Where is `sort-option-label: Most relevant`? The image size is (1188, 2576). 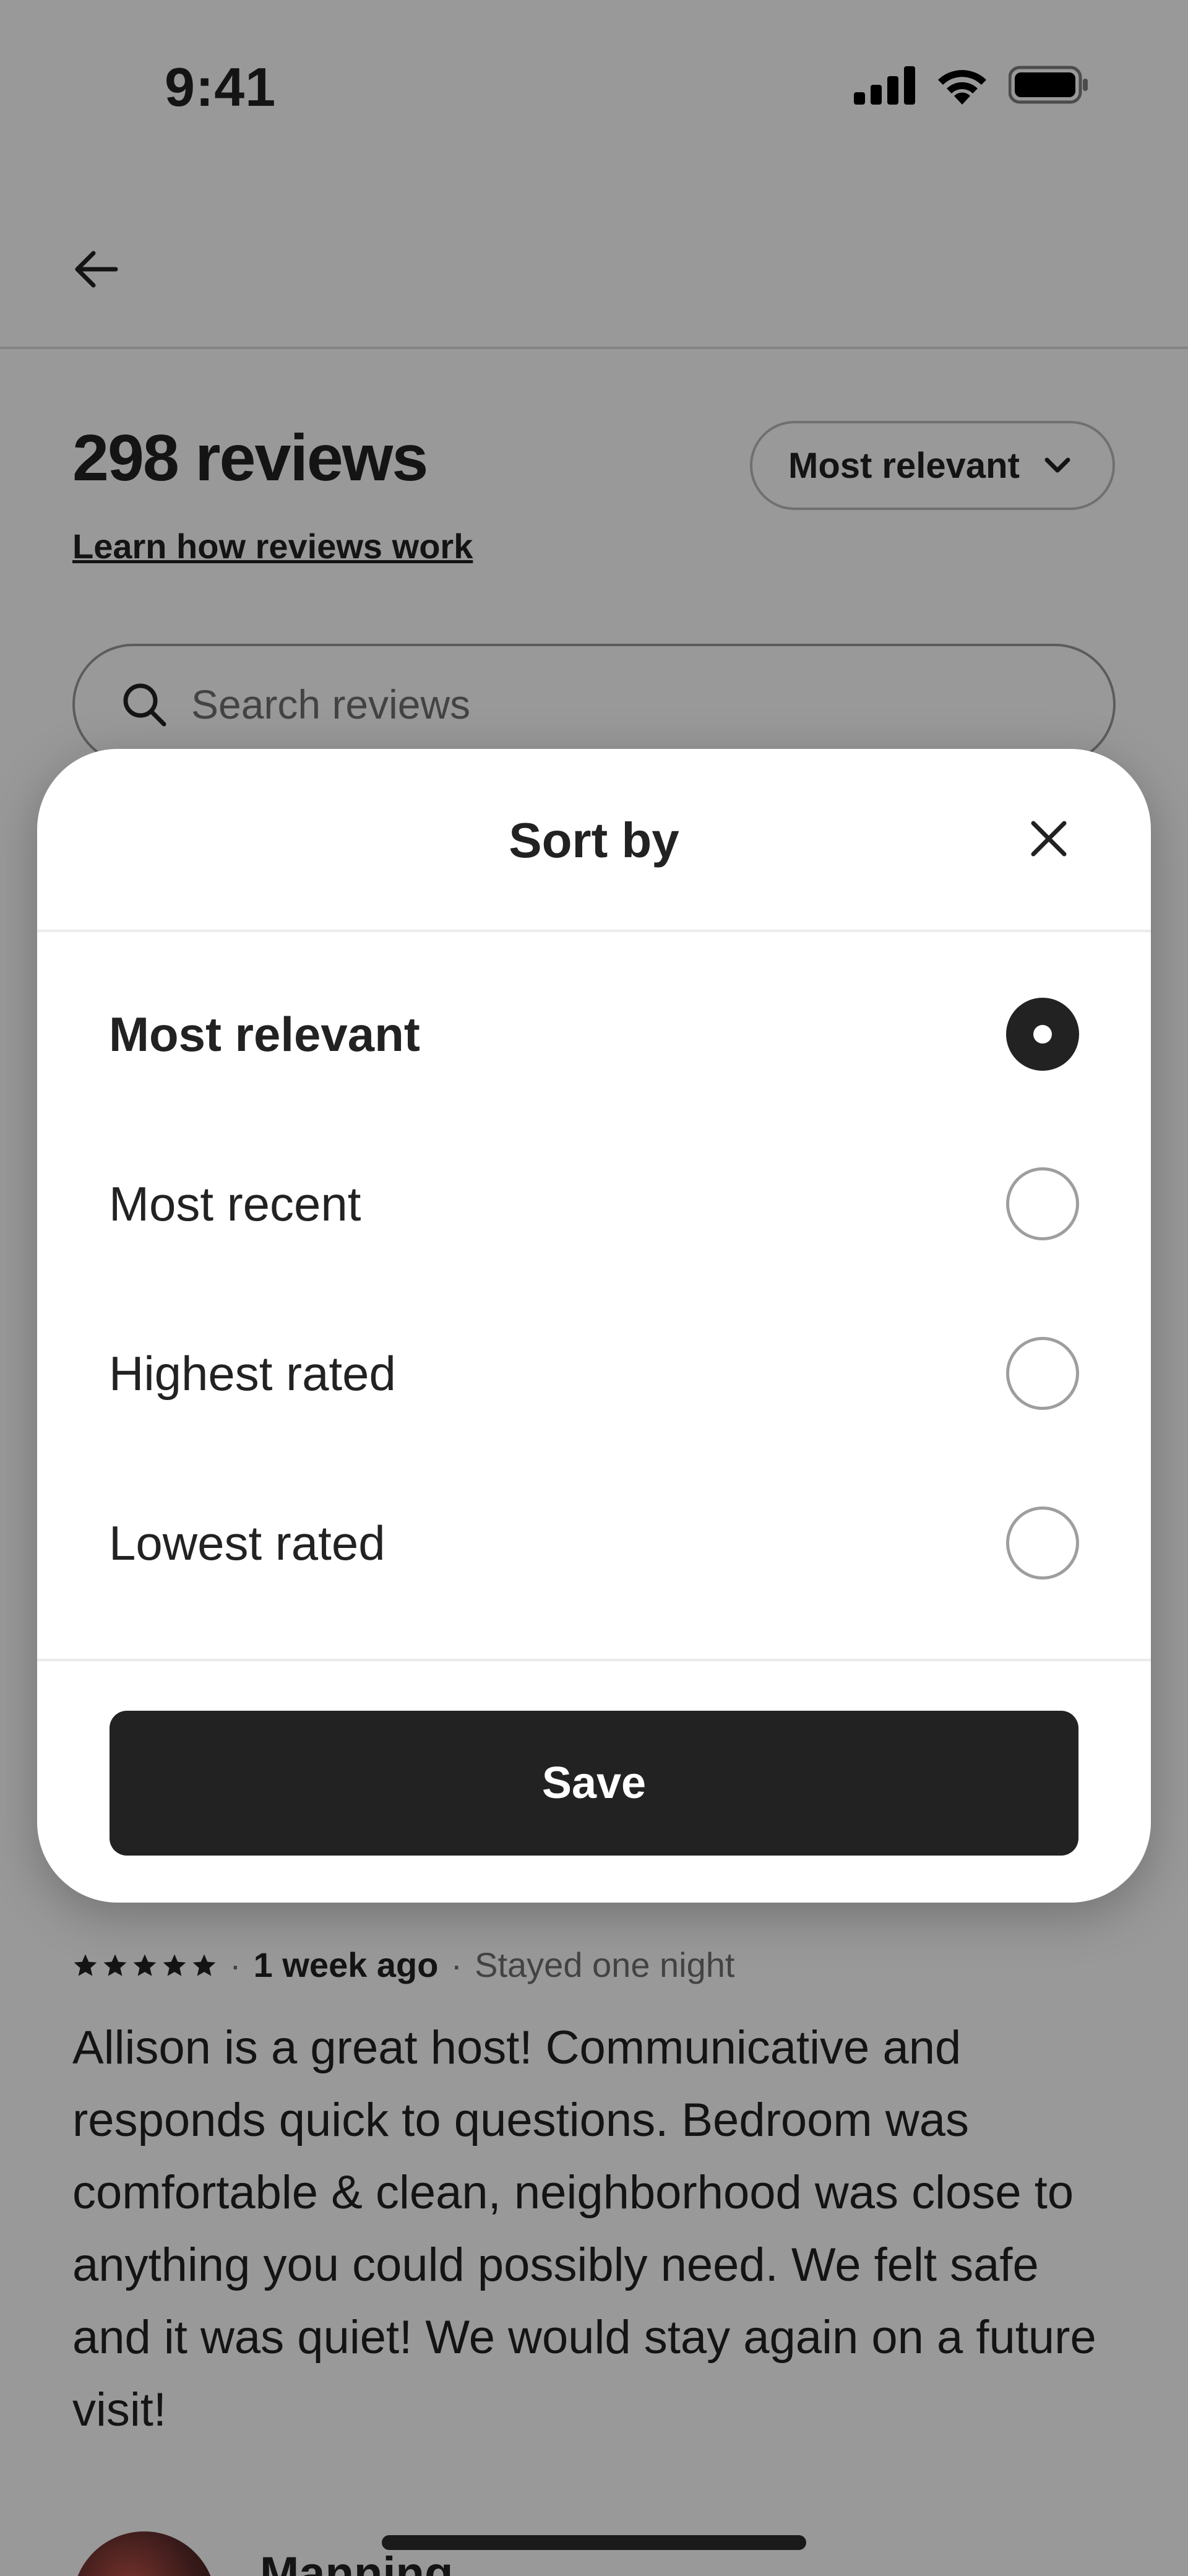 sort-option-label: Most relevant is located at coordinates (264, 1033).